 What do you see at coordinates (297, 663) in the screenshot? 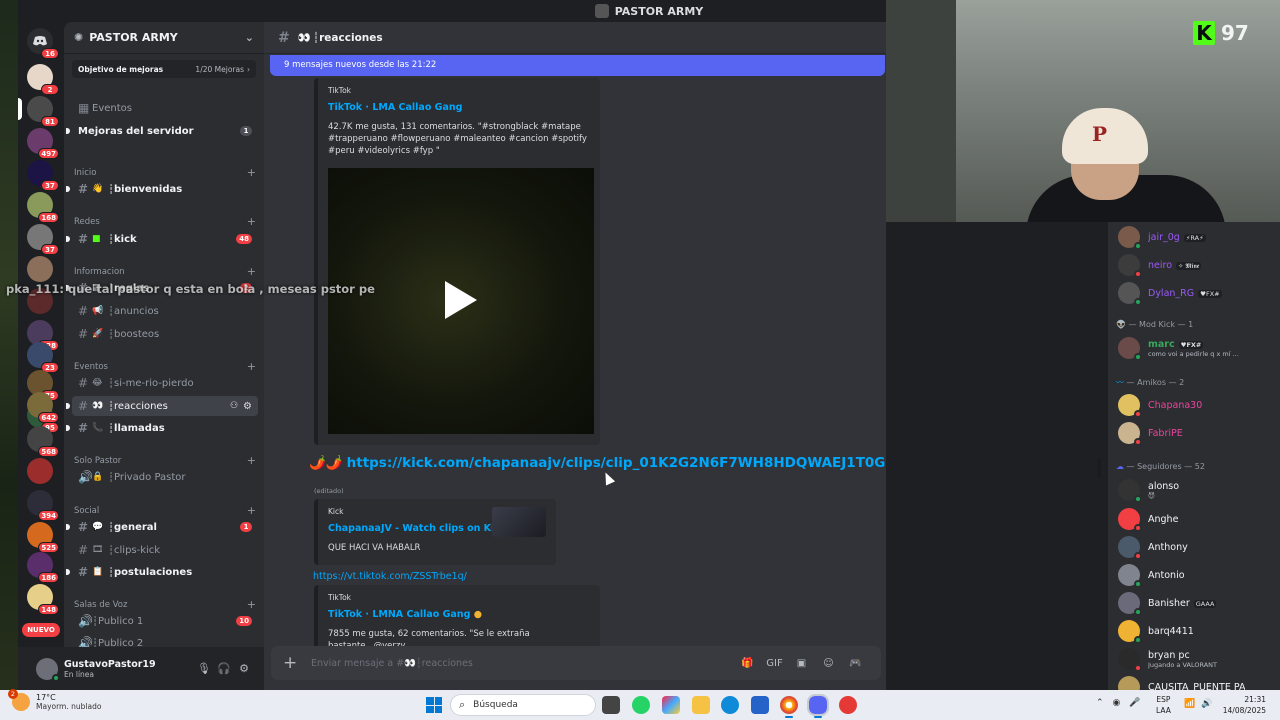
I see `attach-plus-icon: +` at bounding box center [297, 663].